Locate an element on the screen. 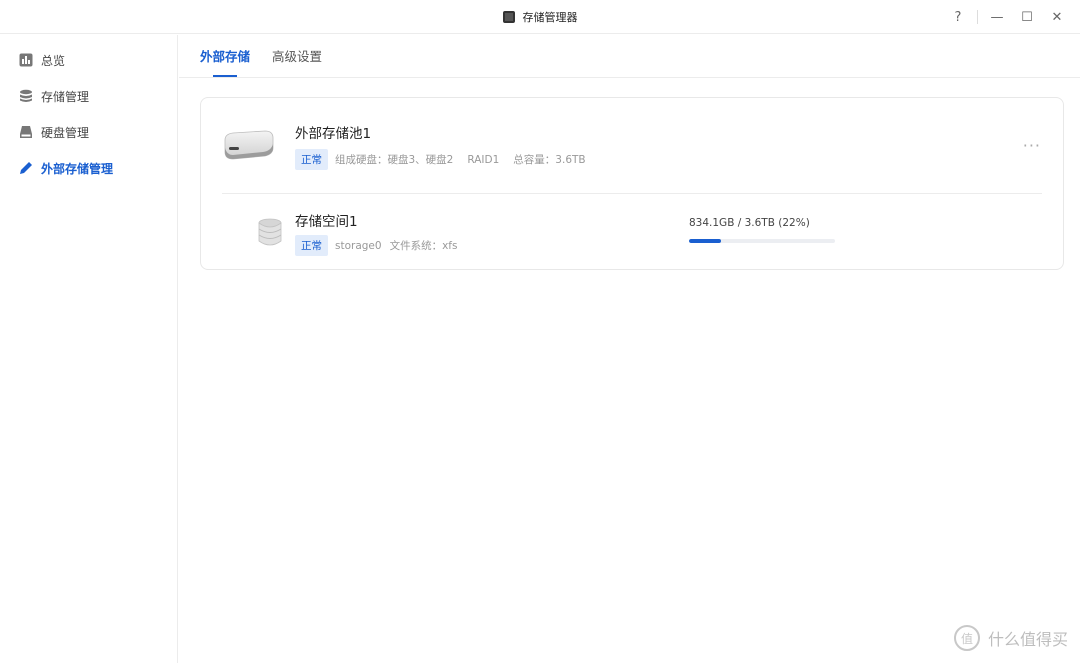 This screenshot has height=663, width=1080. pool-raid: RAID1 is located at coordinates (483, 159).